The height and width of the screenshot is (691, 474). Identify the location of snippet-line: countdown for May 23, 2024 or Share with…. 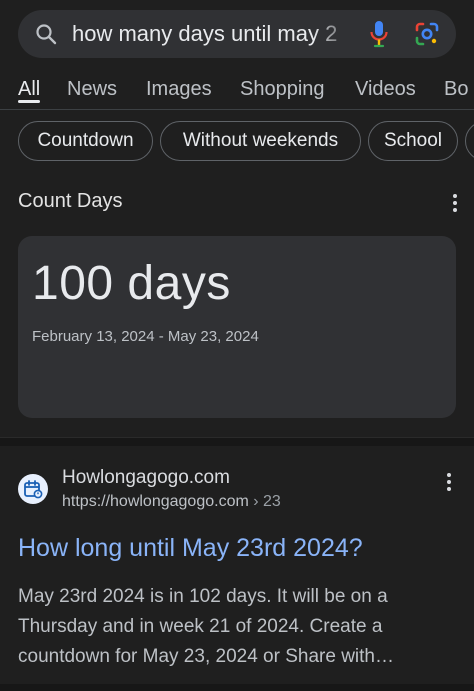
(206, 656).